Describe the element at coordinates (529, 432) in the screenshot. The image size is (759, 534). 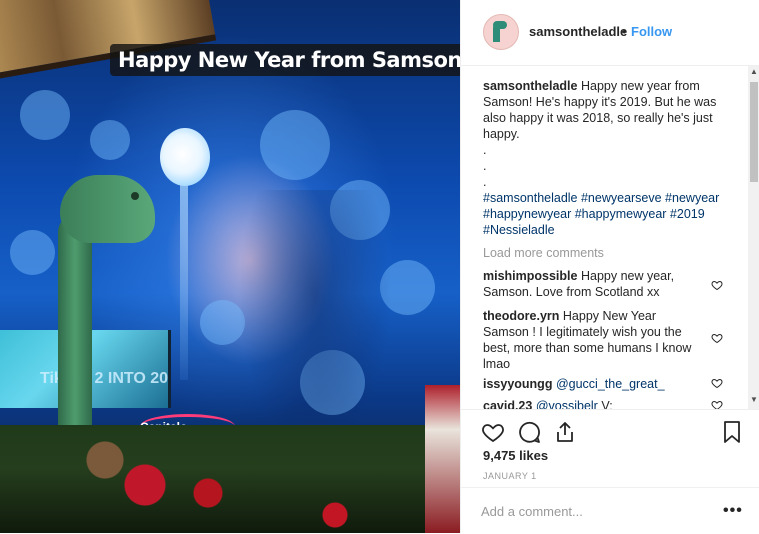
I see `comment-icon` at that location.